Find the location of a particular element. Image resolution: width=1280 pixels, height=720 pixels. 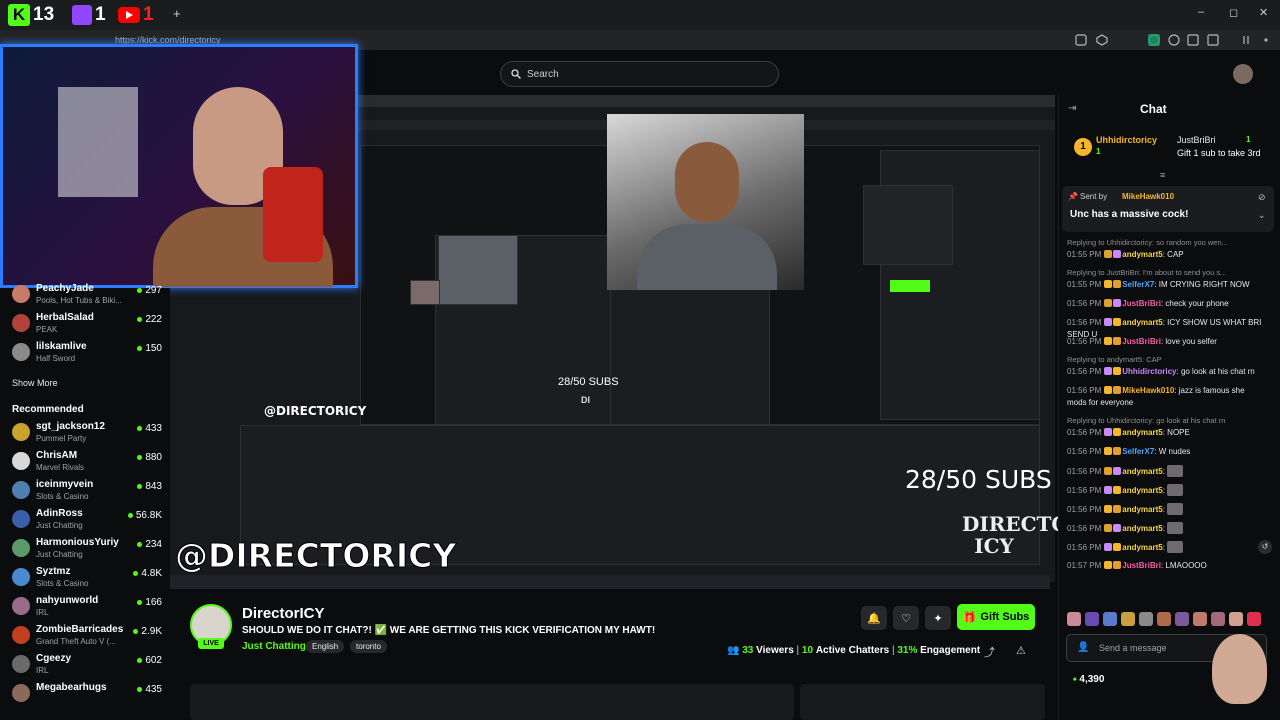

top-gifter-name: Uhhidirctoricy is located at coordinates (1126, 140).